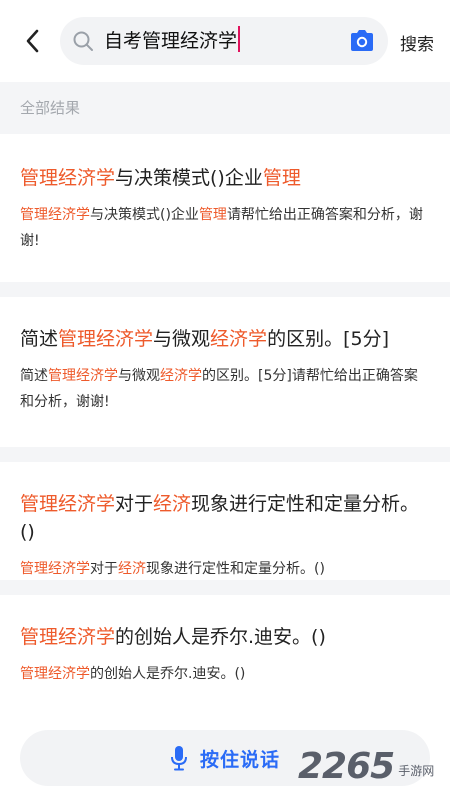 The height and width of the screenshot is (800, 450). I want to click on text-cursor, so click(239, 39).